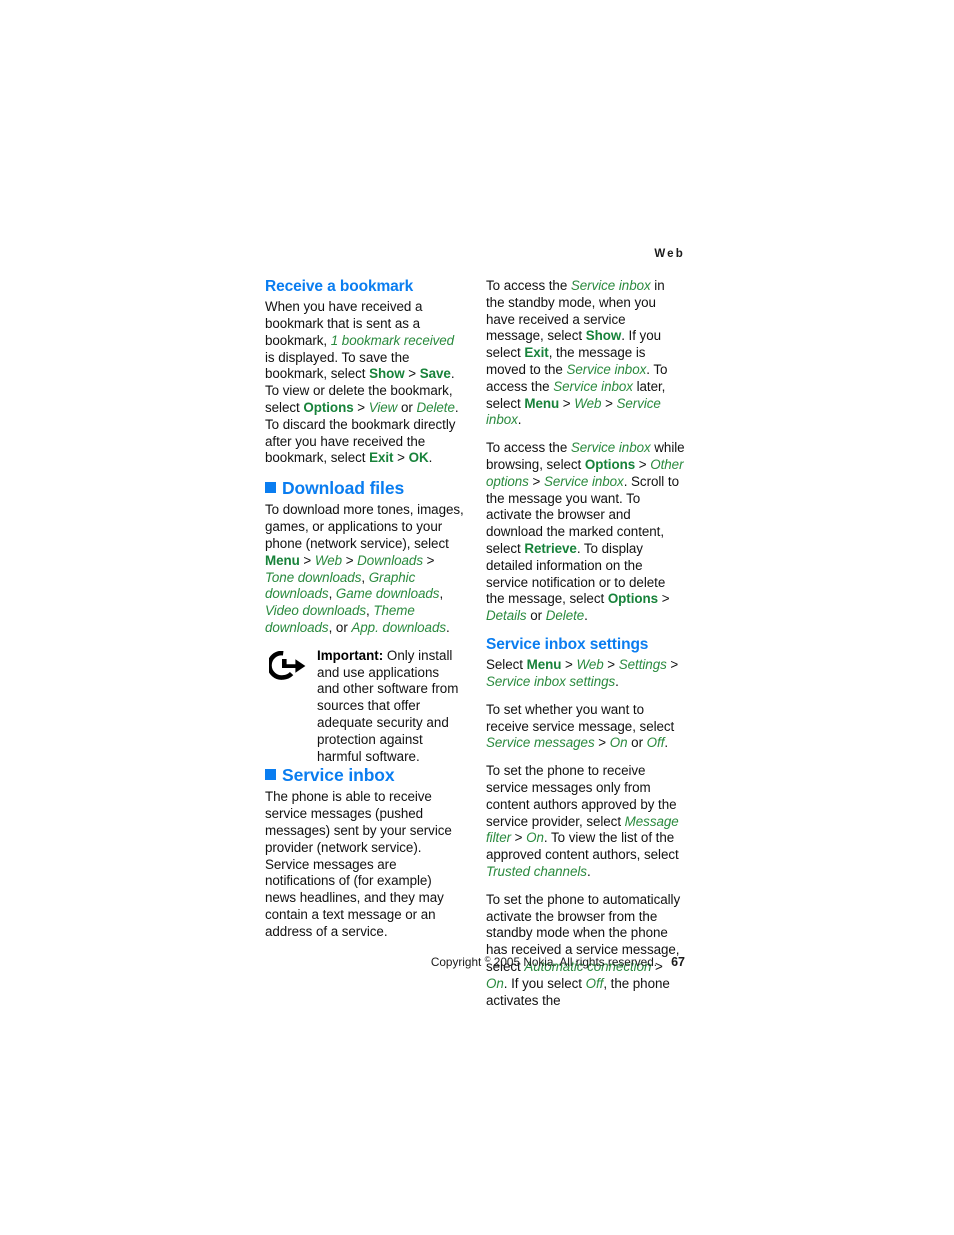  I want to click on menu-item-game-downloads: Game downloads, so click(387, 594).